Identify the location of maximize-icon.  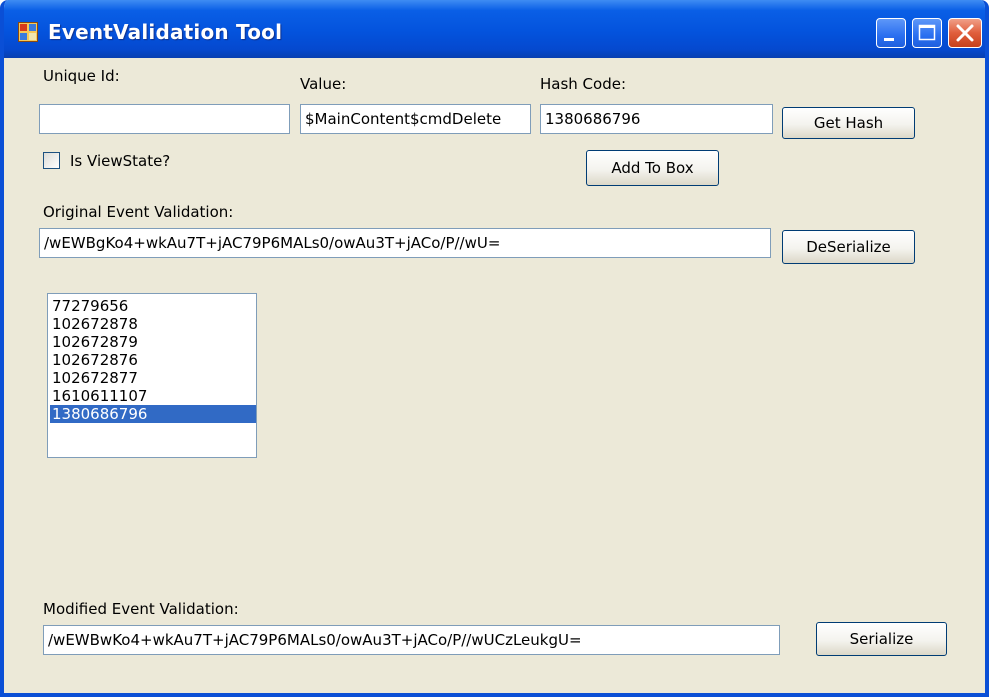
(927, 32).